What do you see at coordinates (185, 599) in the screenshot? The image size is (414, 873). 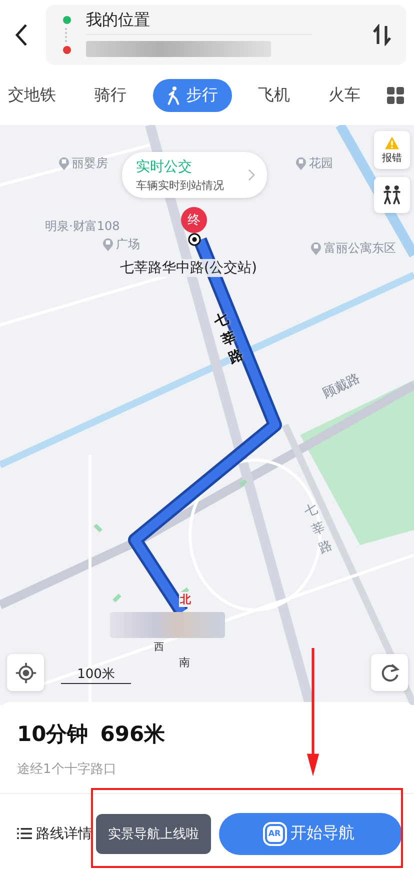 I see `north-label: 北` at bounding box center [185, 599].